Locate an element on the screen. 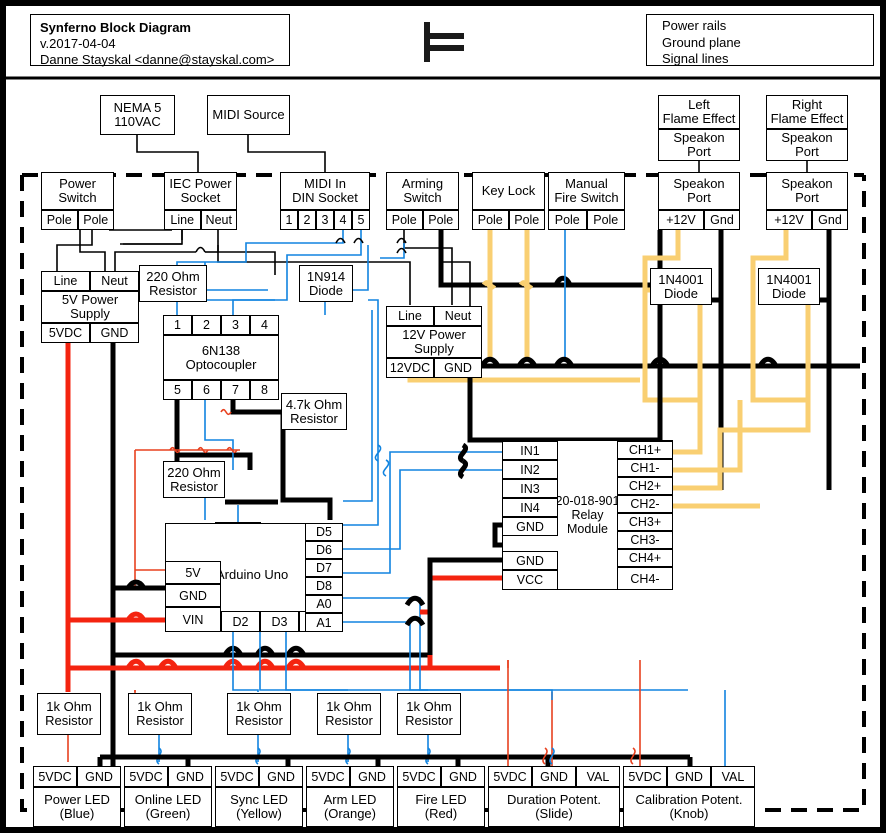 The width and height of the screenshot is (886, 833). relay-pin-in1: IN1 is located at coordinates (530, 450).